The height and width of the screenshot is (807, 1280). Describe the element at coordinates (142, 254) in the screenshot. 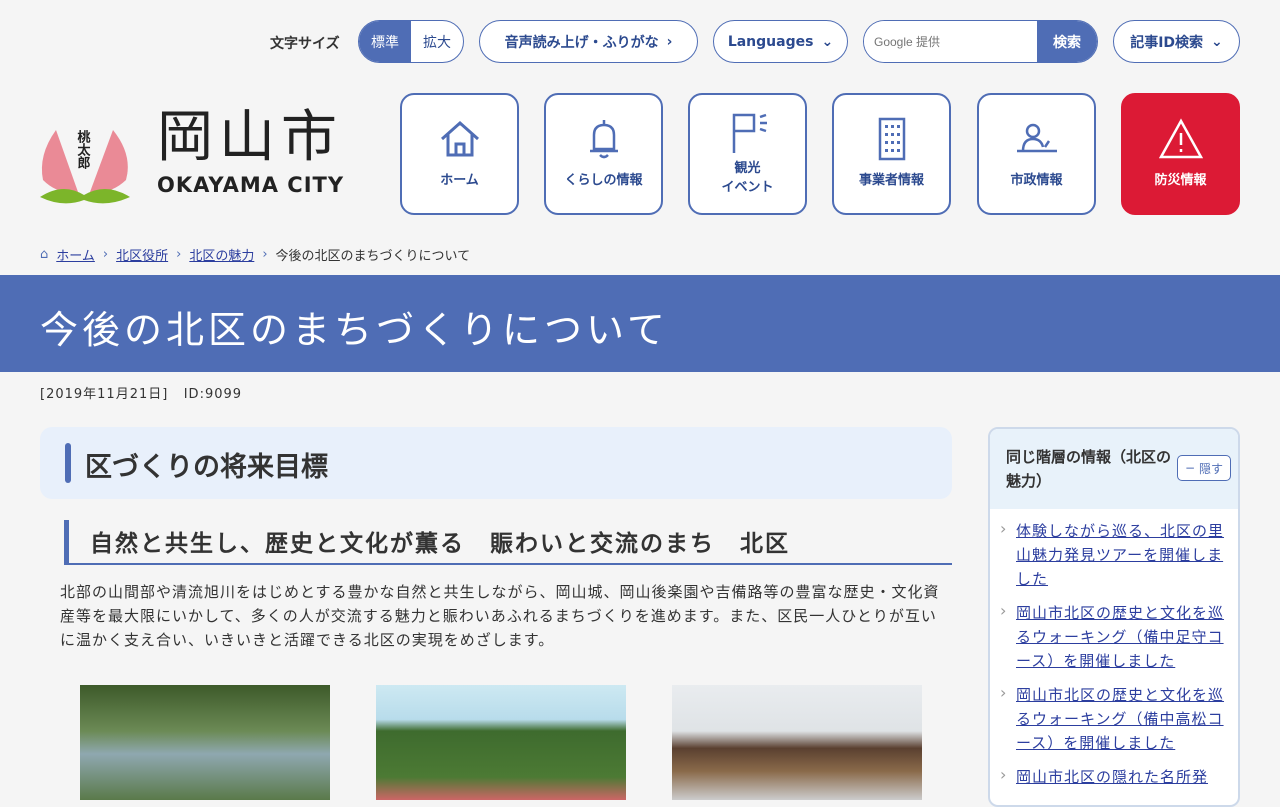

I see `breadcrumb-link: 北区役所` at that location.